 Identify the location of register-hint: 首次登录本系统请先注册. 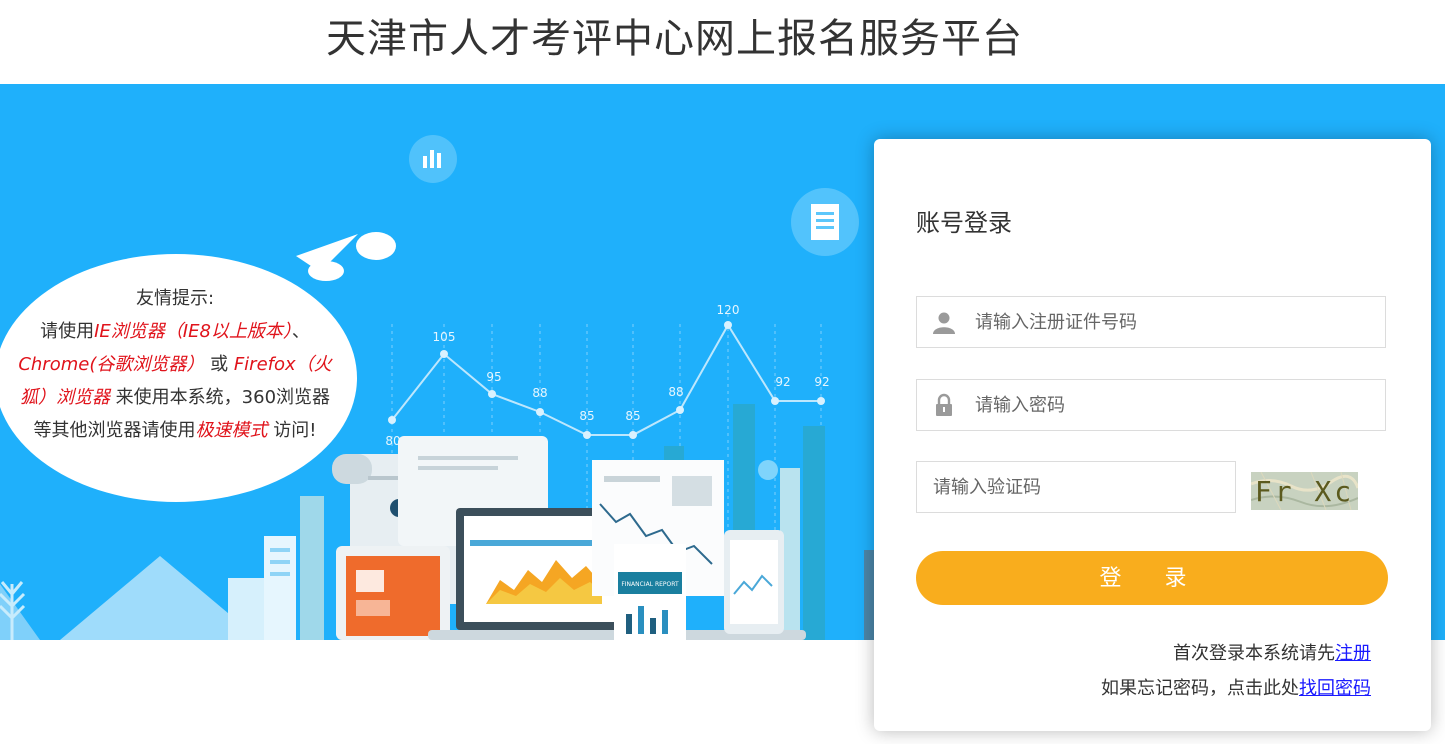
(1272, 653).